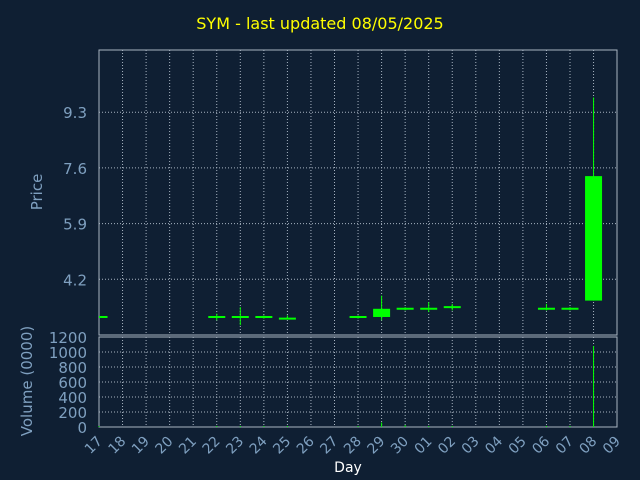  I want to click on x-tick-label: 30, so click(400, 446).